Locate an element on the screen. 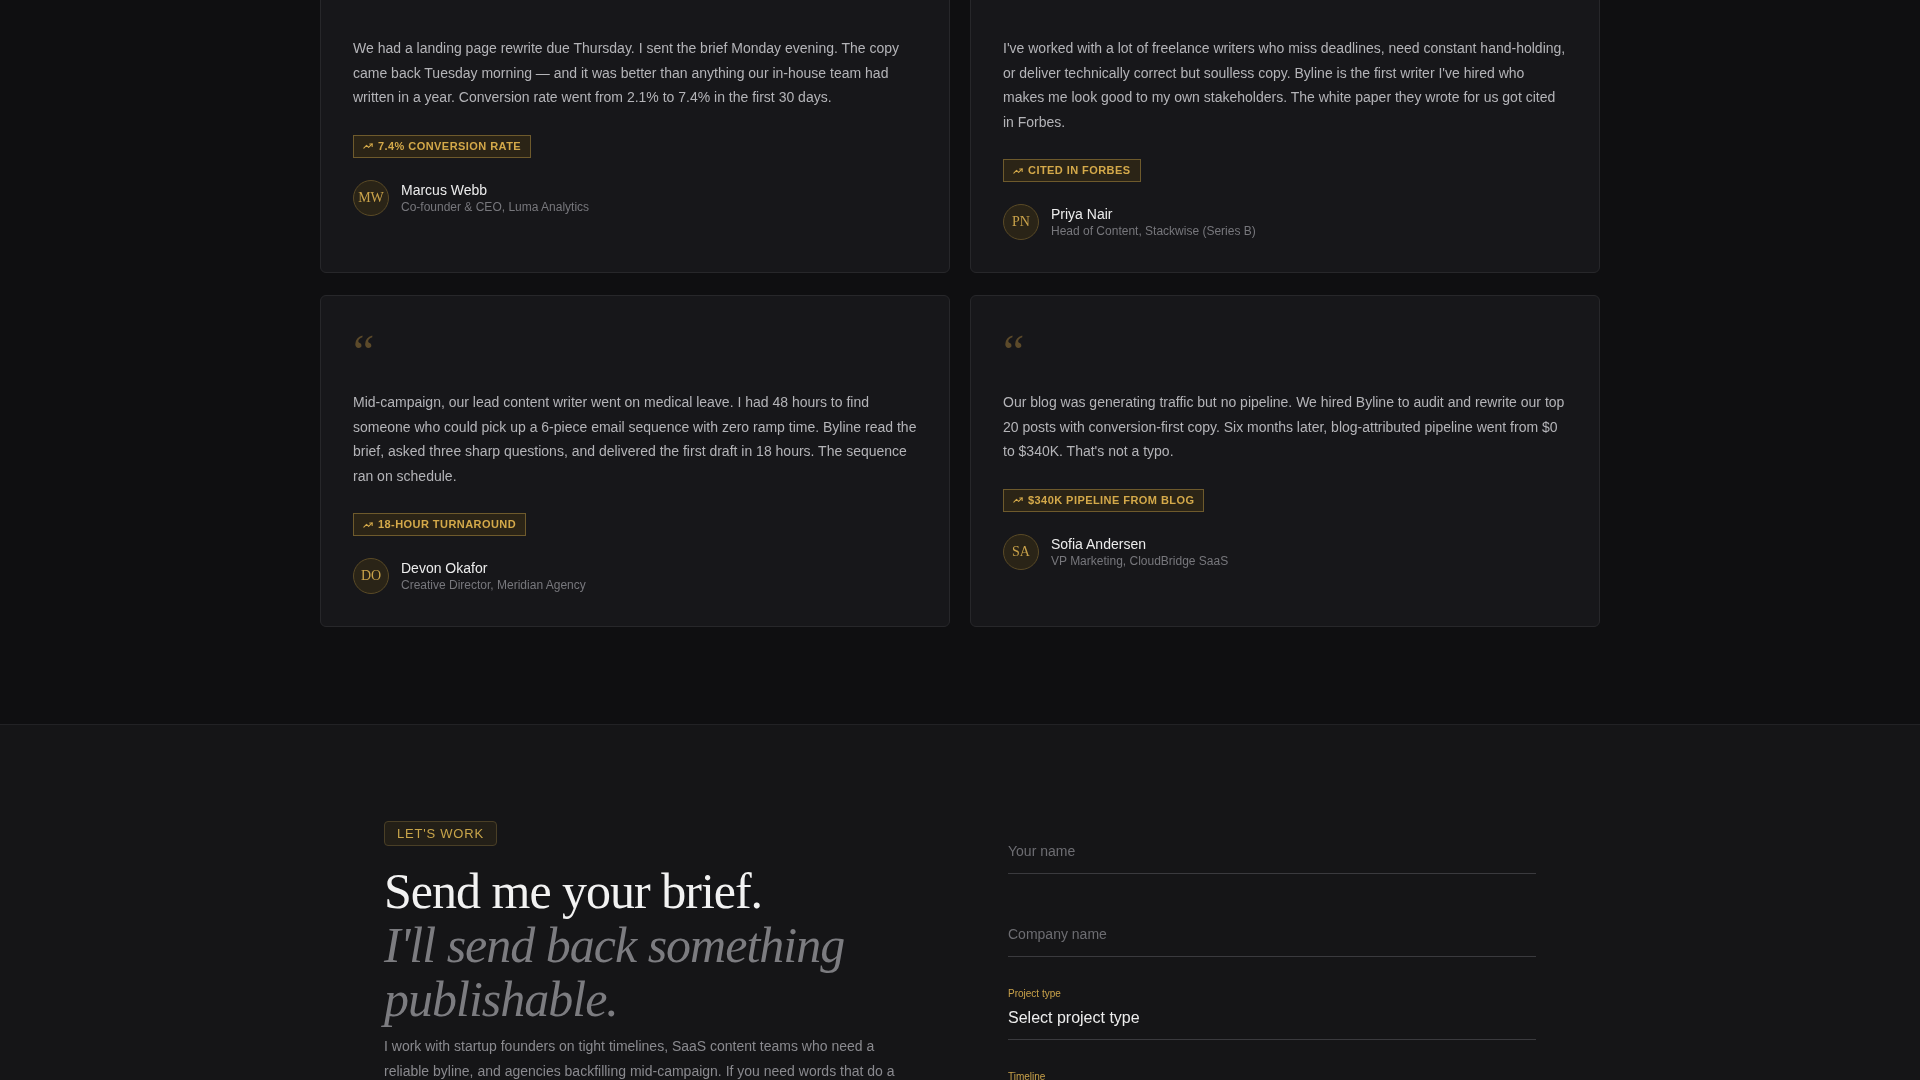  metric-text: CITED IN FORBES is located at coordinates (1079, 170).